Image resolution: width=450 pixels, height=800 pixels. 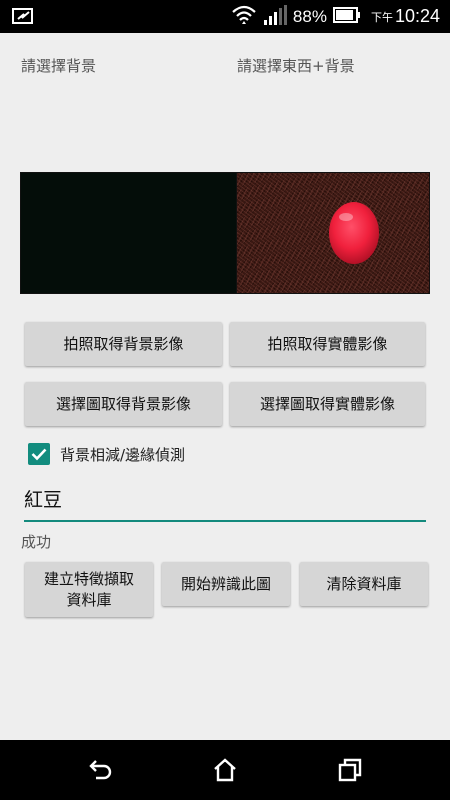 I want to click on background-subtraction-label: 背景相減/邊緣偵測, so click(x=122, y=454).